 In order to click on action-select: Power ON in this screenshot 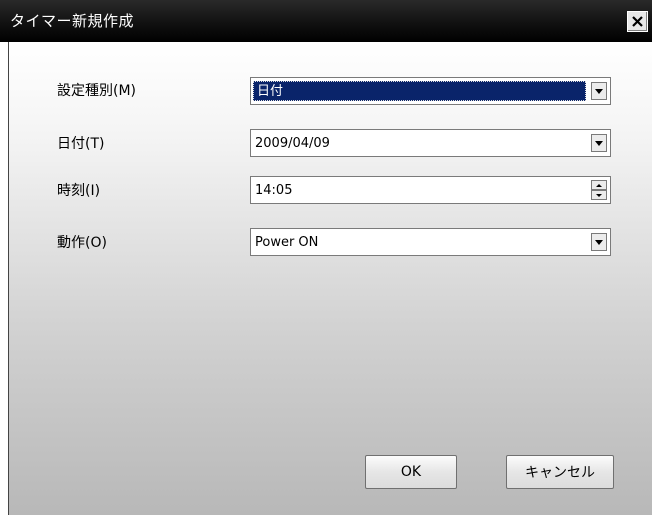, I will do `click(430, 242)`.